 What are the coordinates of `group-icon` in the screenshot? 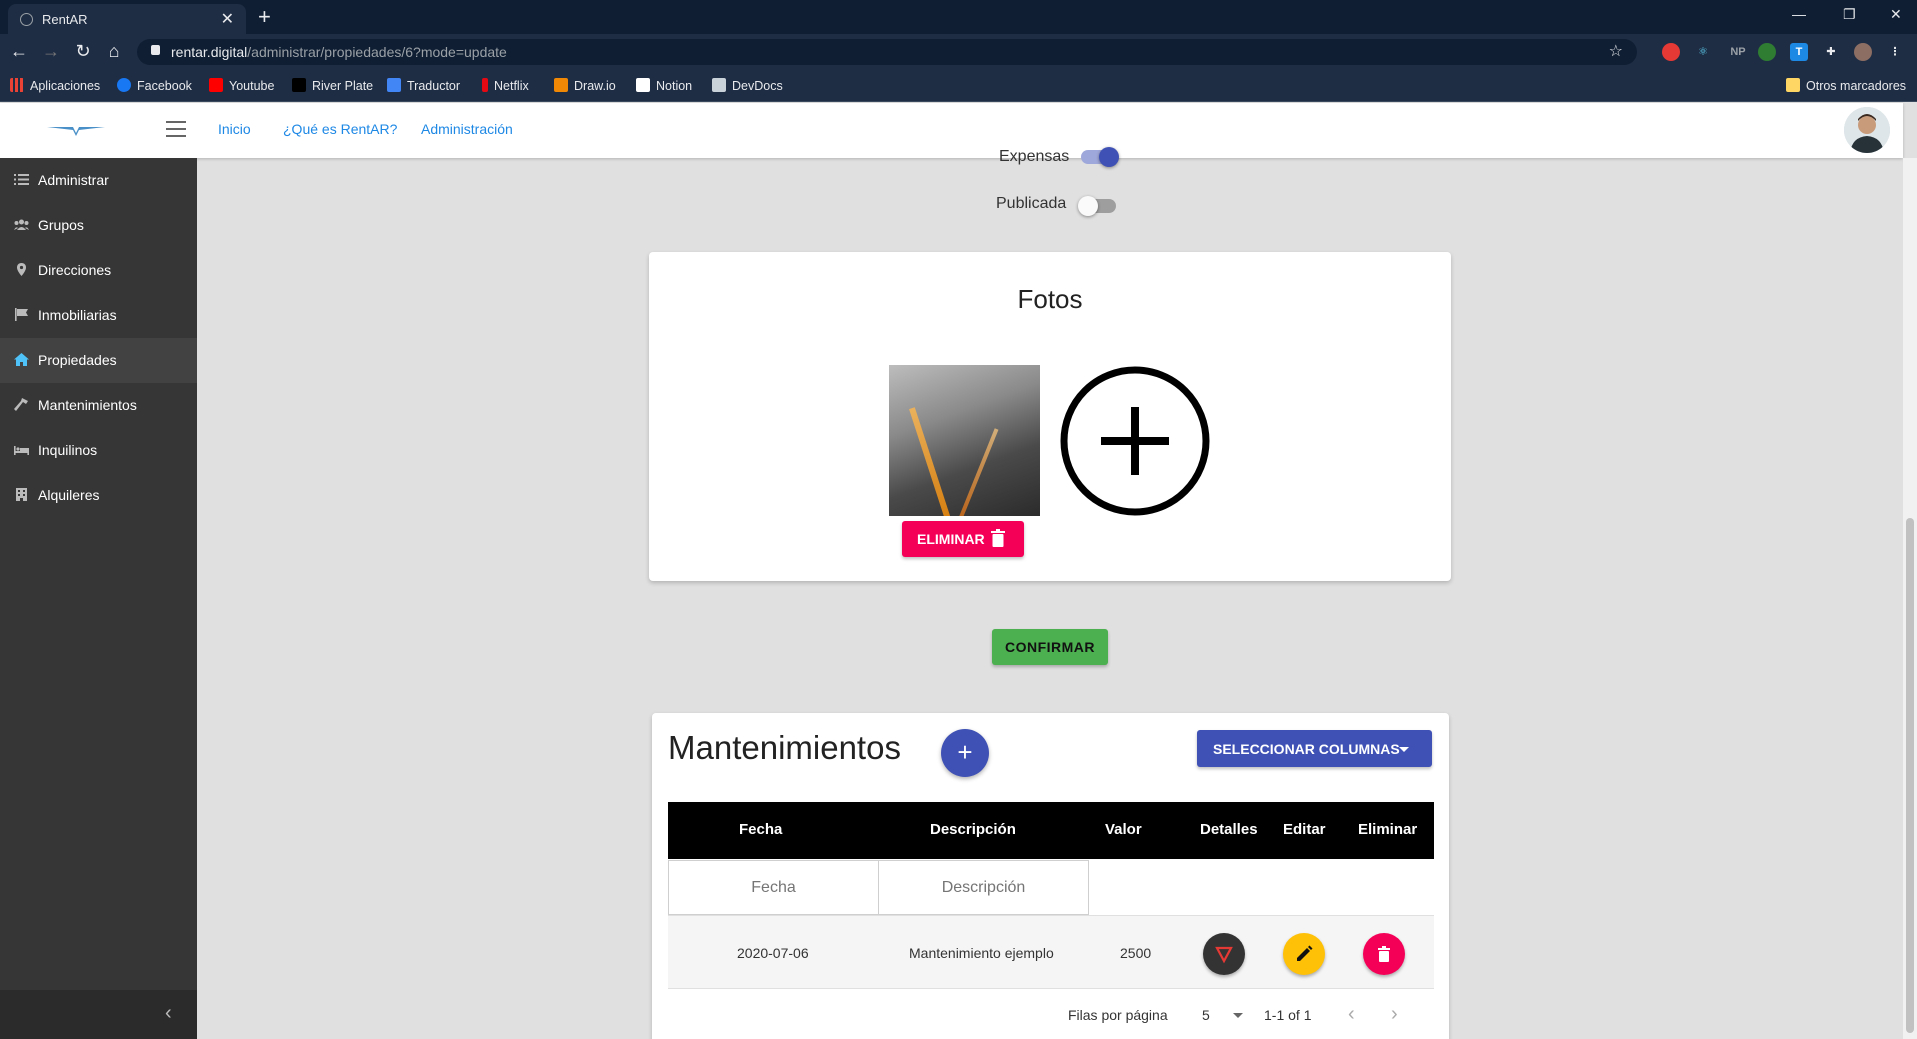 It's located at (21, 224).